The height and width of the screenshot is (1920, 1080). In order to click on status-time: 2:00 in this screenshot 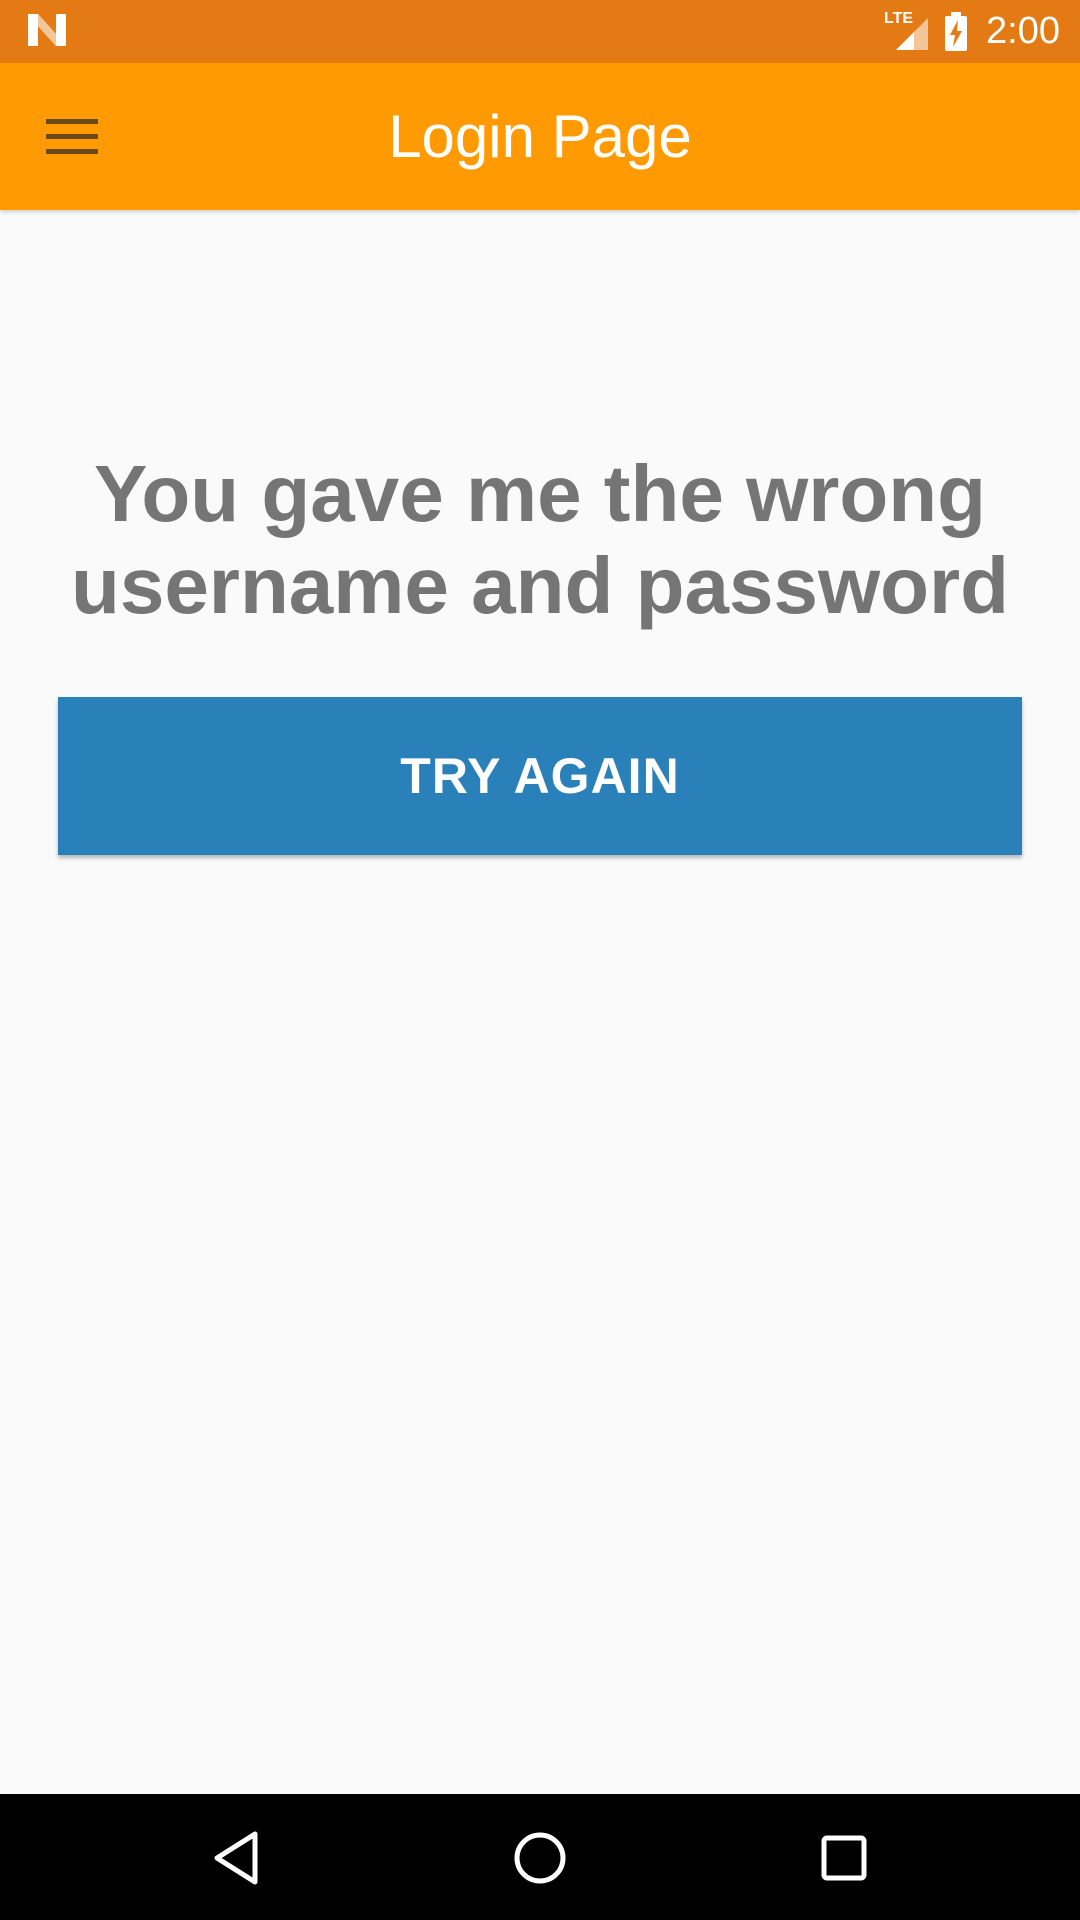, I will do `click(1023, 31)`.